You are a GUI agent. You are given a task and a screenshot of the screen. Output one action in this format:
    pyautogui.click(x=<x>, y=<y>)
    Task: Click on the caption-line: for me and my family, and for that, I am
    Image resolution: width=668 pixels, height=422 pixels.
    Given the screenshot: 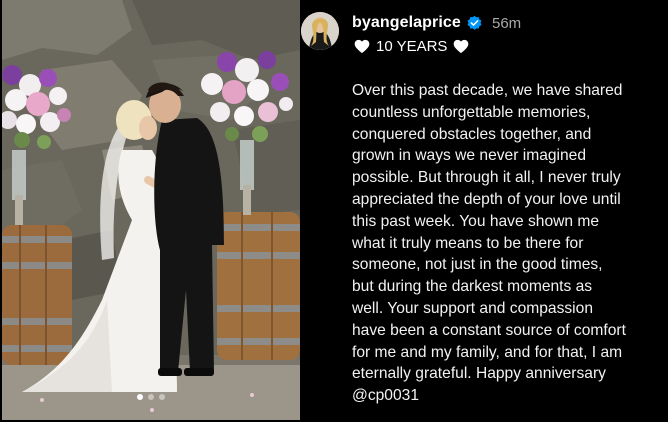 What is the action you would take?
    pyautogui.click(x=487, y=352)
    